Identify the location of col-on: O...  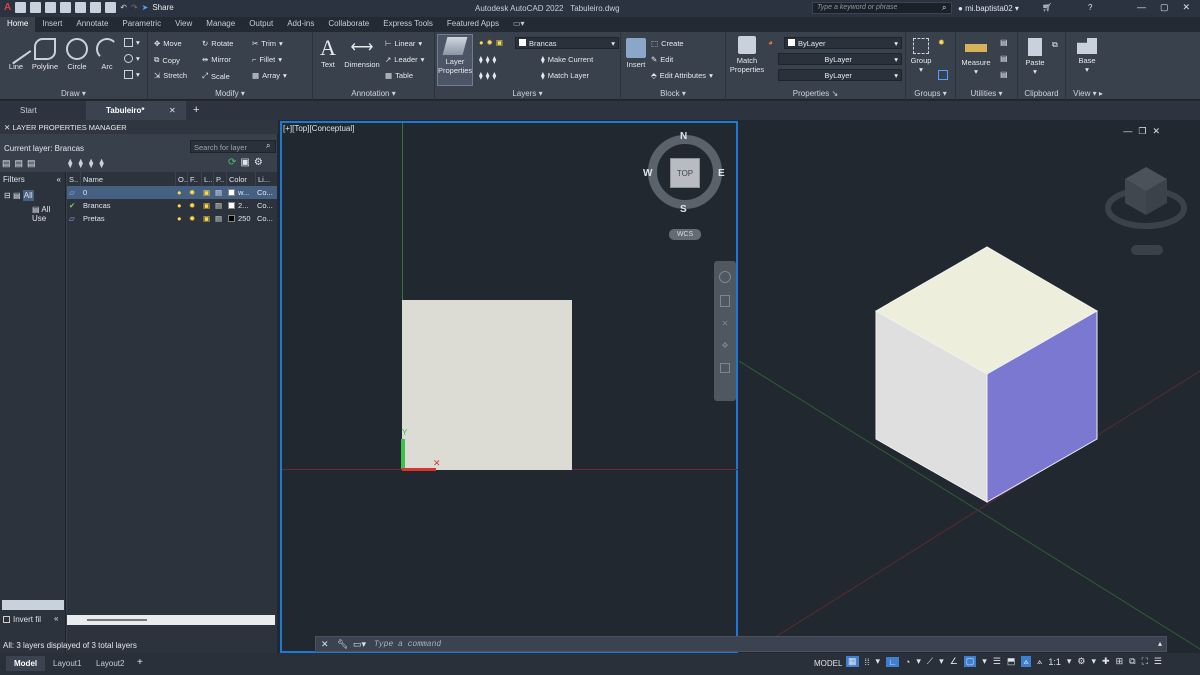
(182, 179).